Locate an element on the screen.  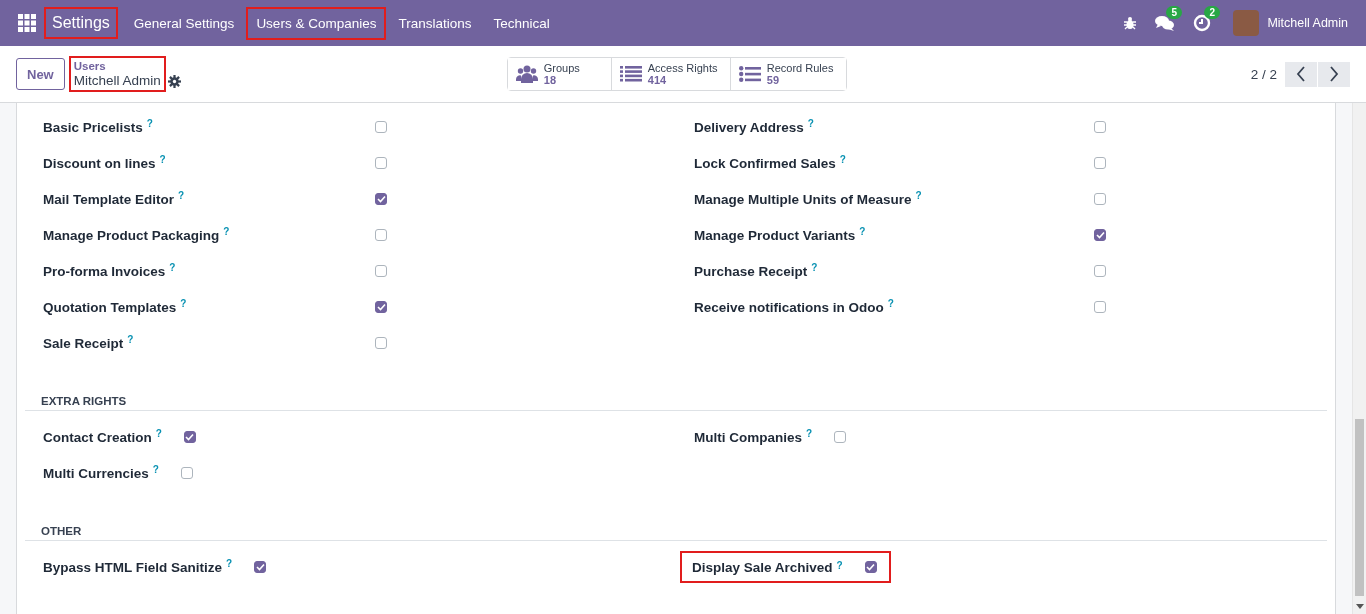
field-label: Mail Template Editor is located at coordinates (109, 199).